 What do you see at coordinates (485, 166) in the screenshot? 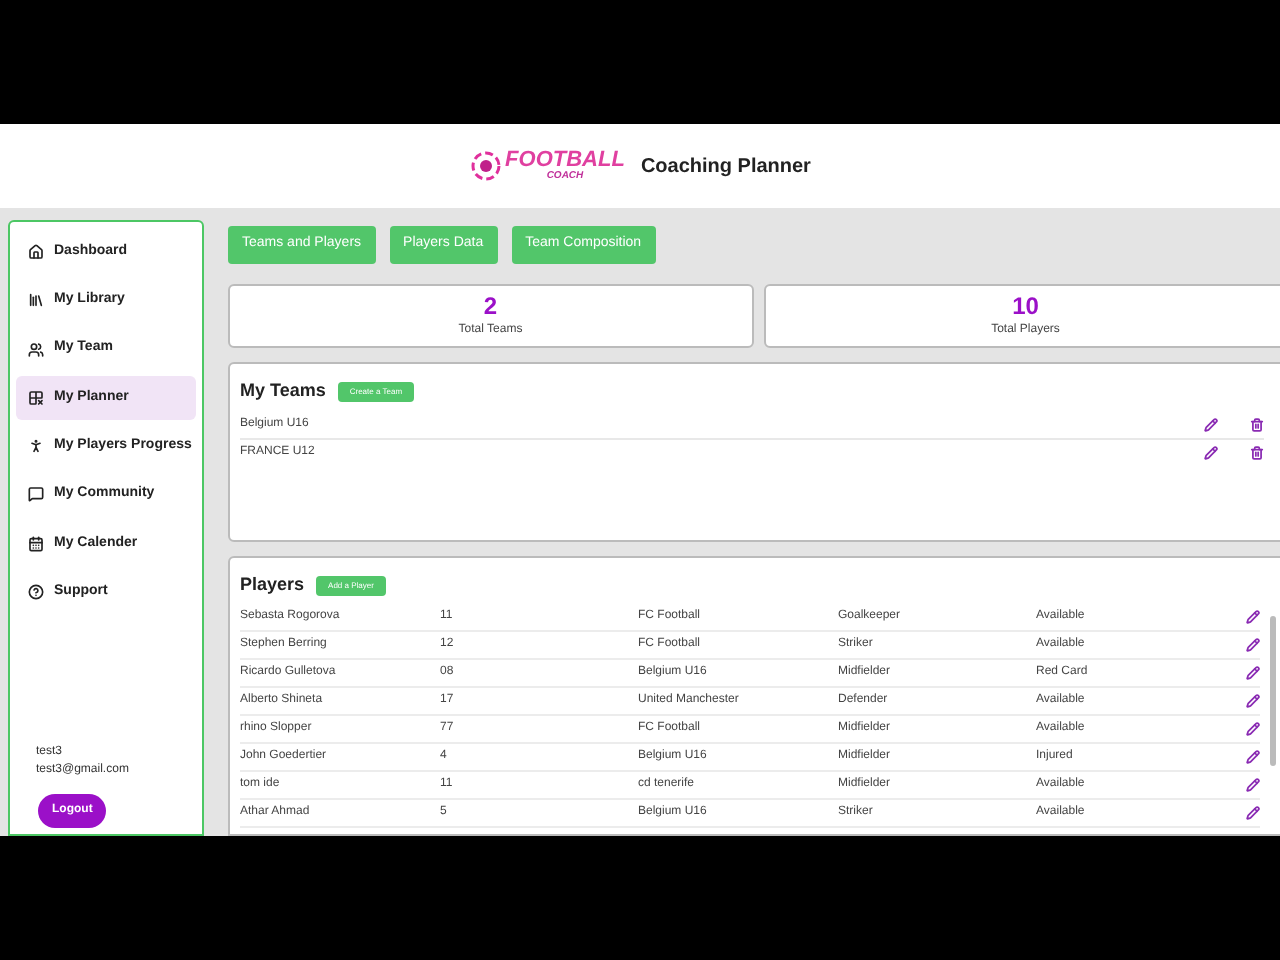
I see `ball-icon` at bounding box center [485, 166].